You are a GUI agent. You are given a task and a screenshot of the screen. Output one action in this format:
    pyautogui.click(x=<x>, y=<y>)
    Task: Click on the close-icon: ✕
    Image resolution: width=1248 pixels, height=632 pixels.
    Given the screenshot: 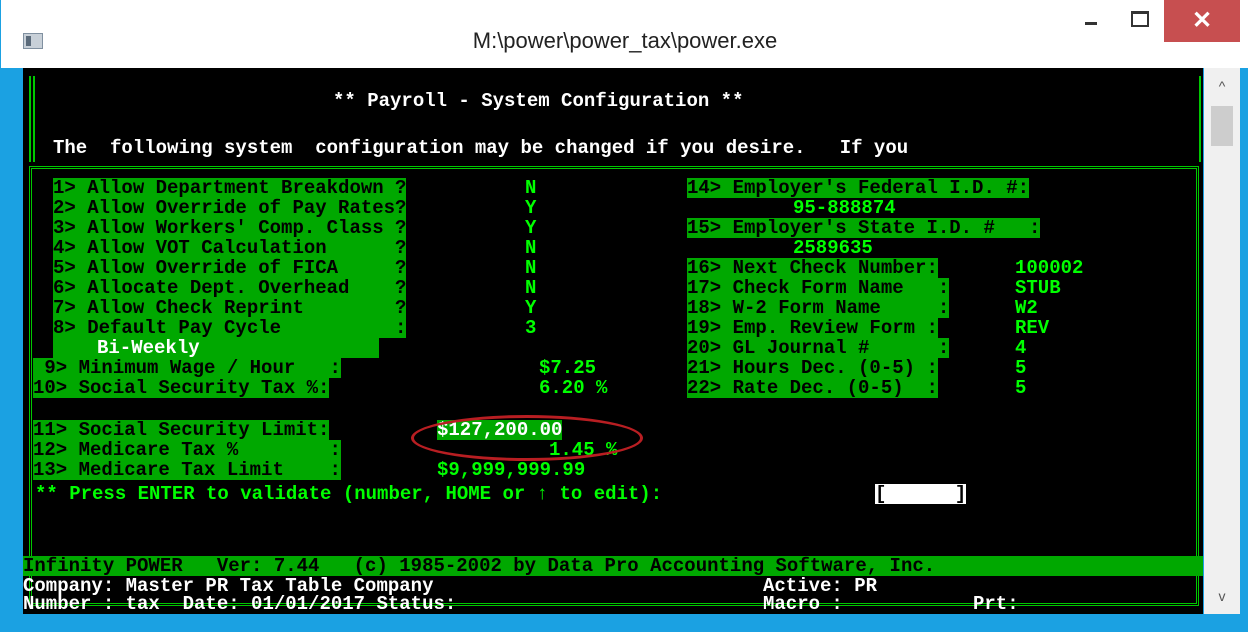 What is the action you would take?
    pyautogui.click(x=1202, y=20)
    